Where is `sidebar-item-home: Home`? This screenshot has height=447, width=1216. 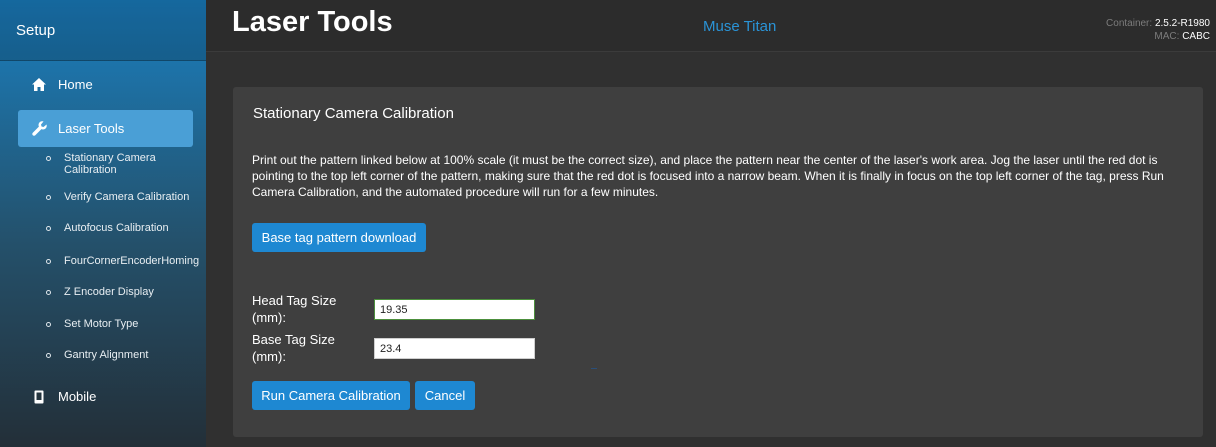
sidebar-item-home: Home is located at coordinates (105, 84).